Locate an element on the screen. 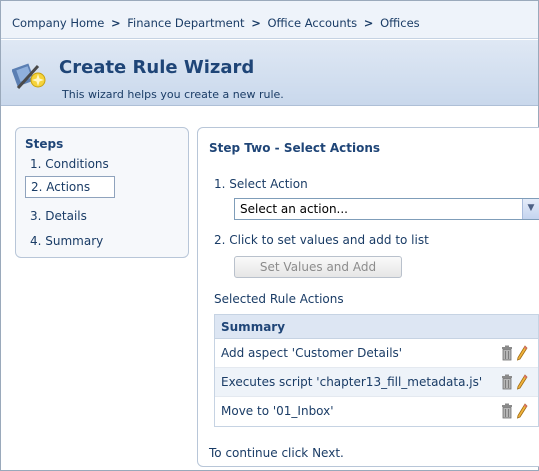 The width and height of the screenshot is (539, 471). row-text: Add aspect 'Customer Details' is located at coordinates (312, 353).